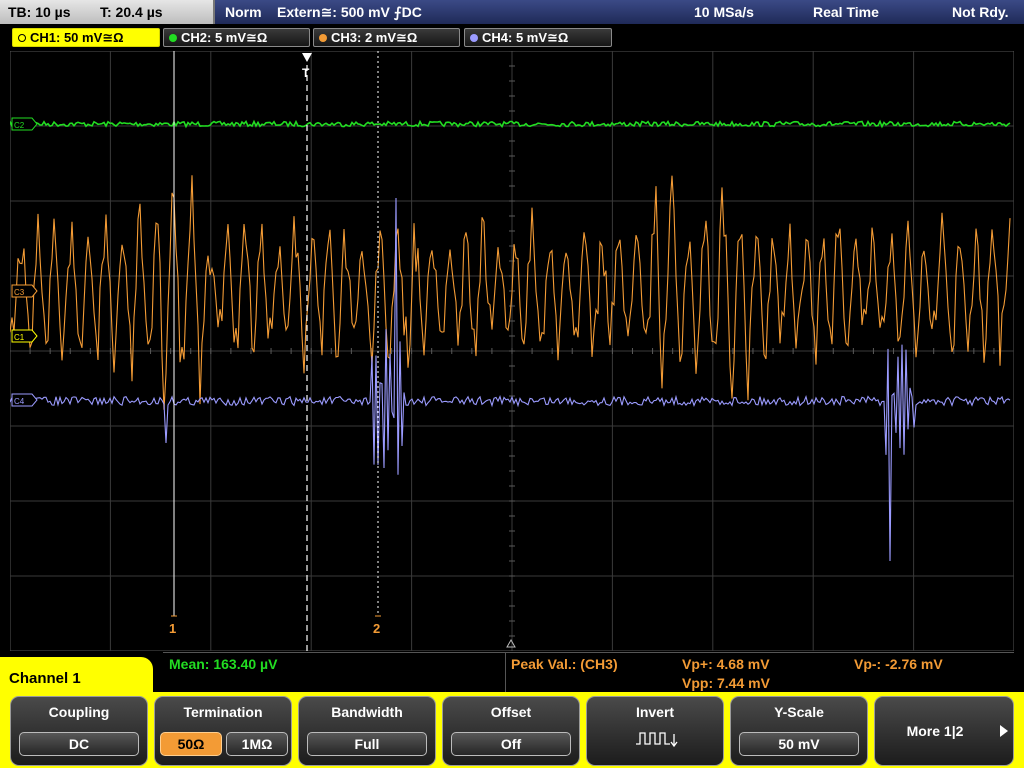  I want to click on bandwidth-softkey: Bandwidth Full, so click(367, 731).